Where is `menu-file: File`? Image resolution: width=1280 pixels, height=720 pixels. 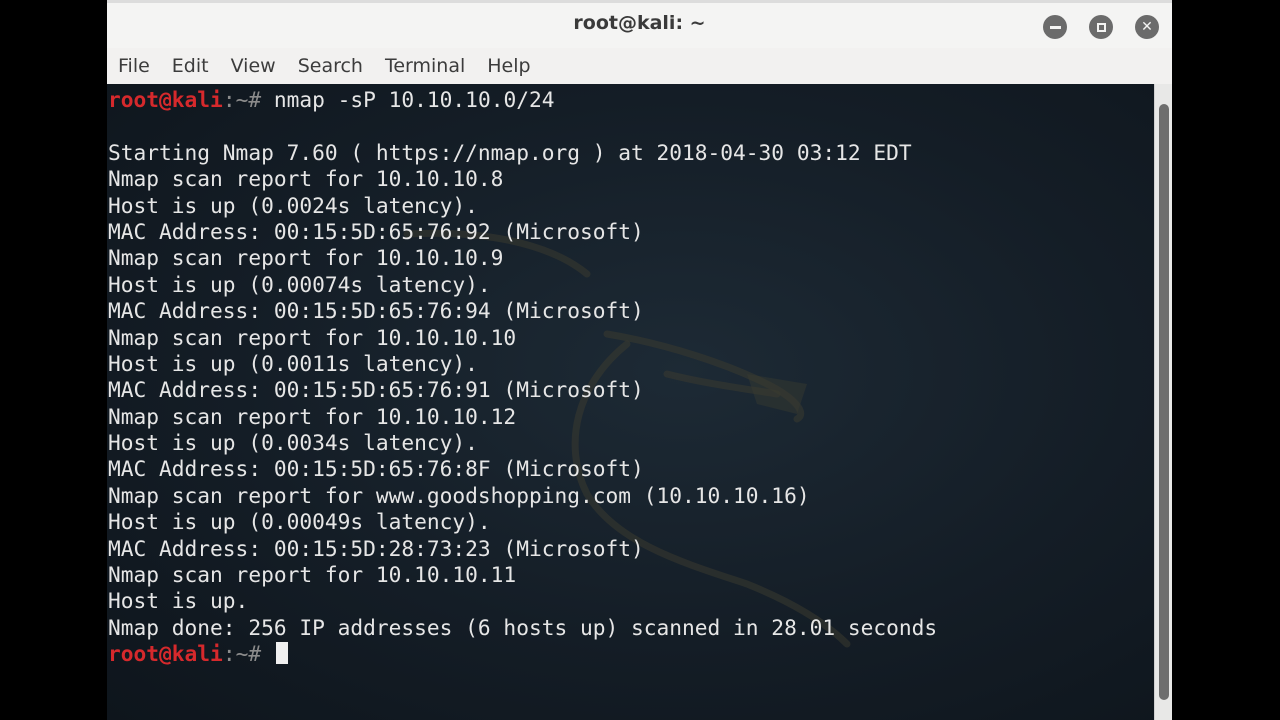
menu-file: File is located at coordinates (134, 66).